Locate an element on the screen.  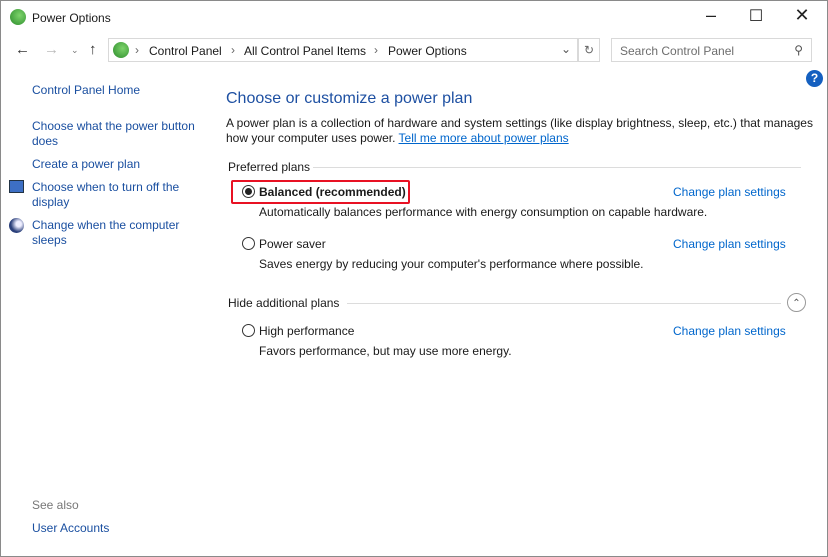
recent-locations-icon: ⌄ is located at coordinates (75, 50).